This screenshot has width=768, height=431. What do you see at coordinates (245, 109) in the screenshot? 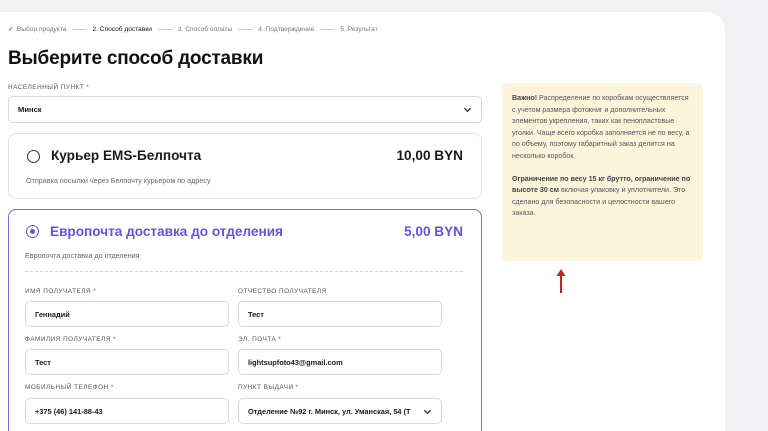
I see `city-select: Минск` at bounding box center [245, 109].